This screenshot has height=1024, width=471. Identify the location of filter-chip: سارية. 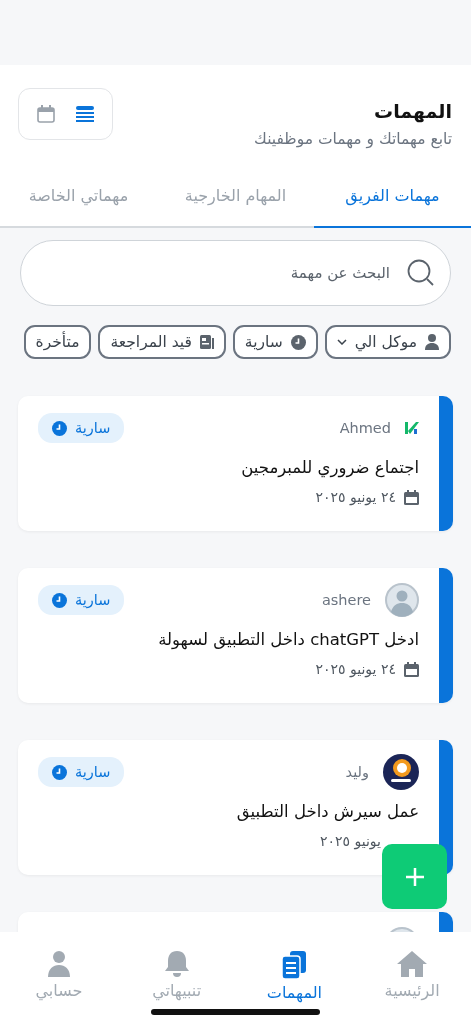
(275, 342).